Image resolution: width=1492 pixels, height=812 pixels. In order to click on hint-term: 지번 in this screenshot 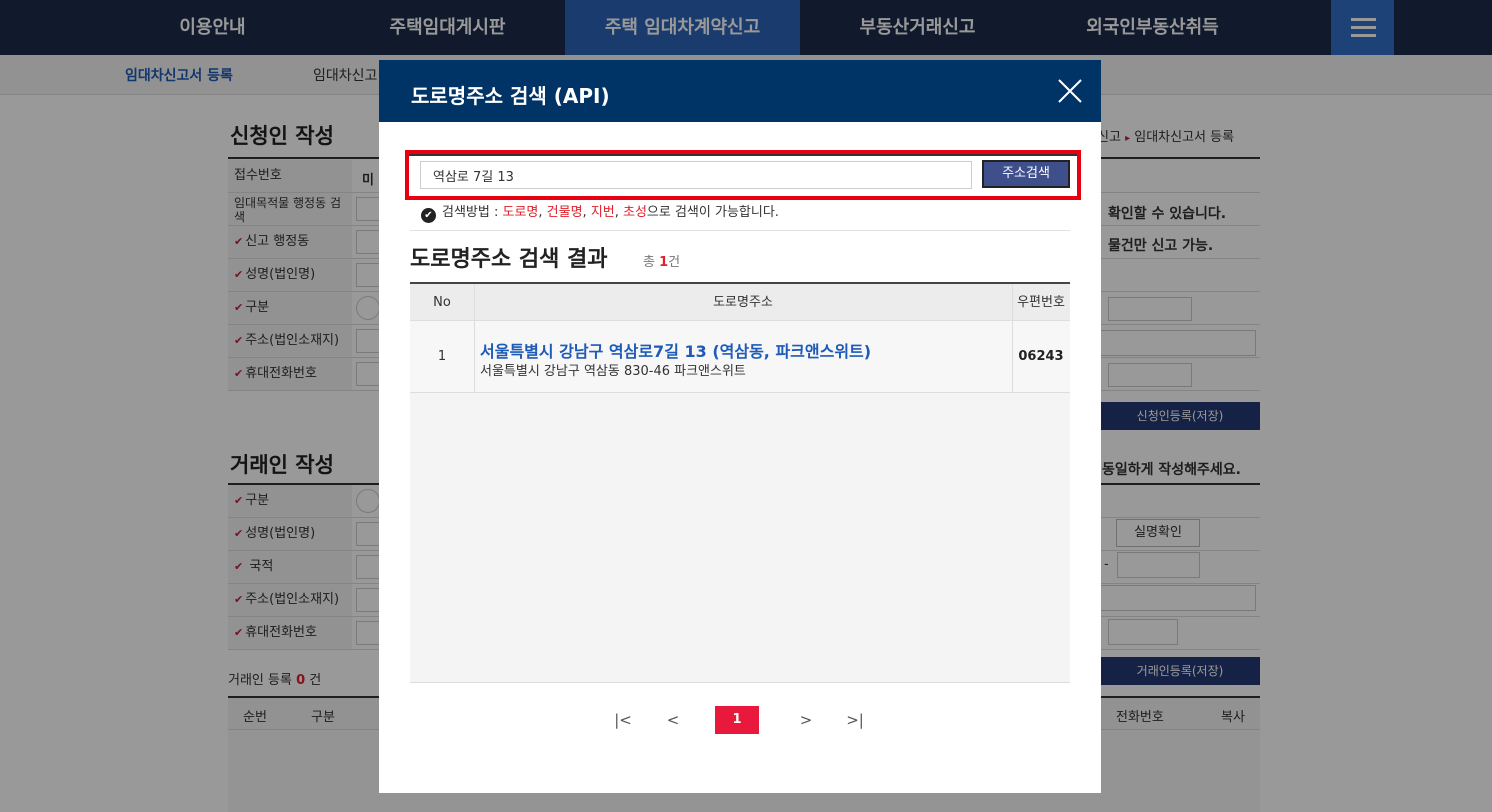, I will do `click(602, 212)`.